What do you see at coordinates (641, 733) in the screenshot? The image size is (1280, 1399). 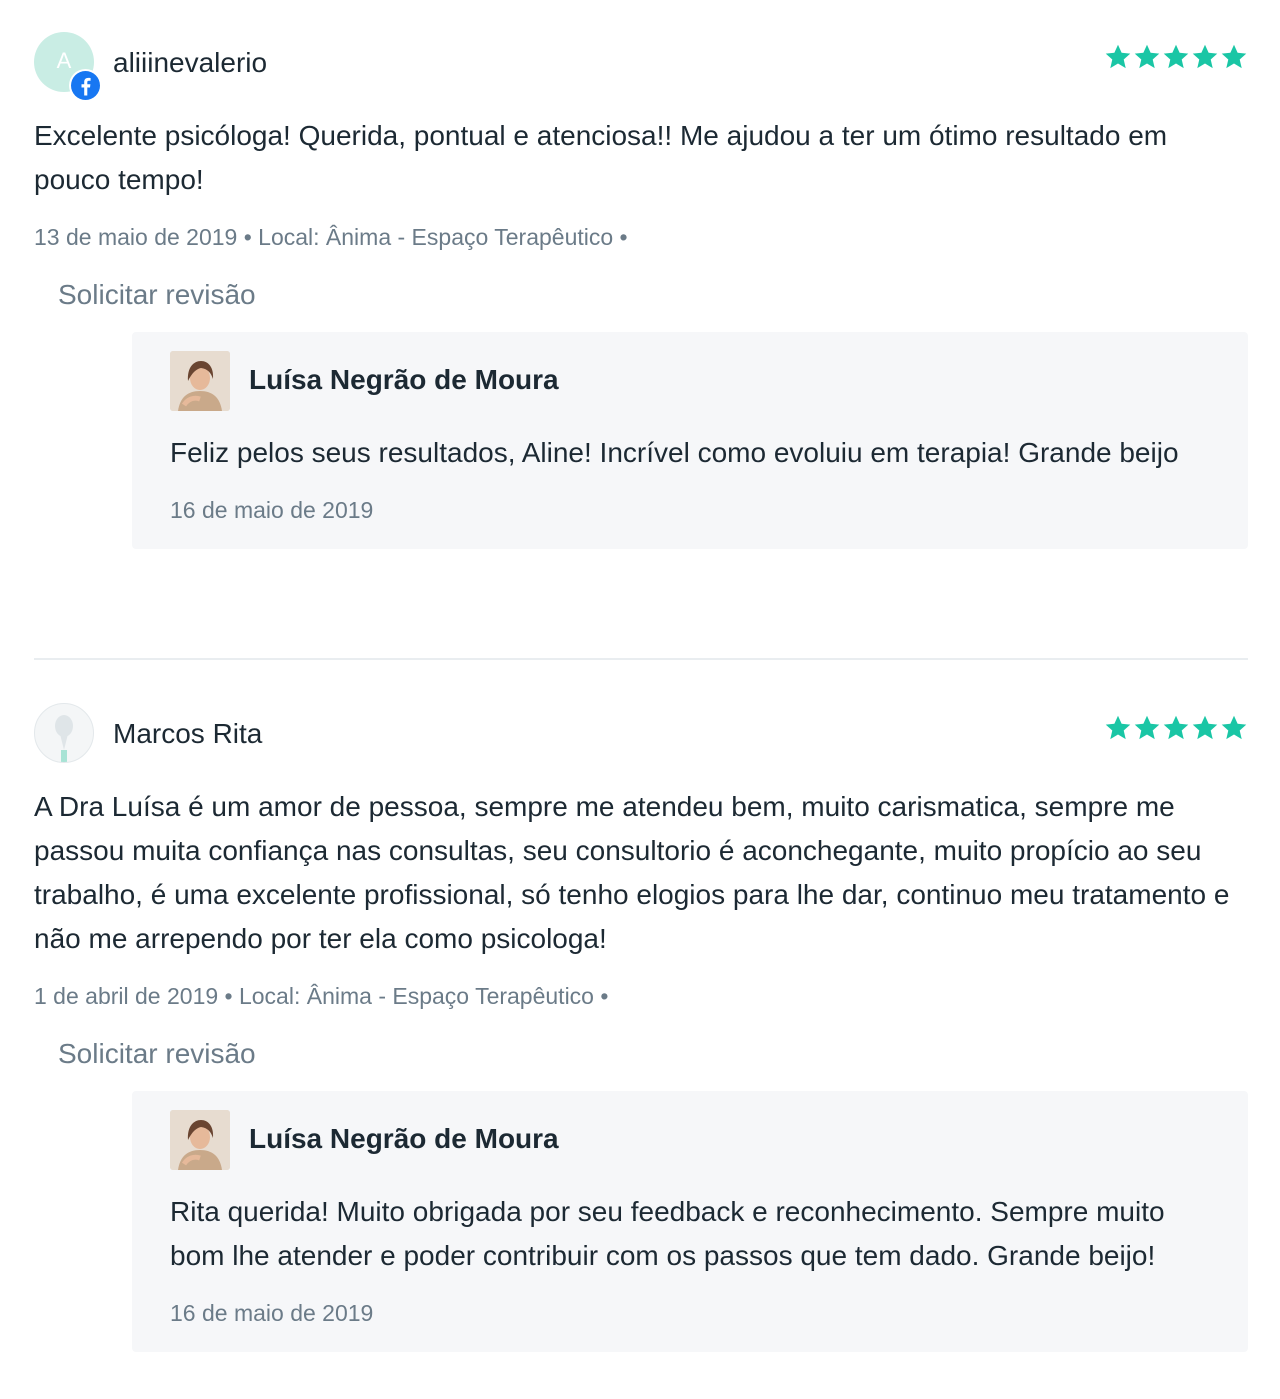 I see `review-header: Marcos Rita` at bounding box center [641, 733].